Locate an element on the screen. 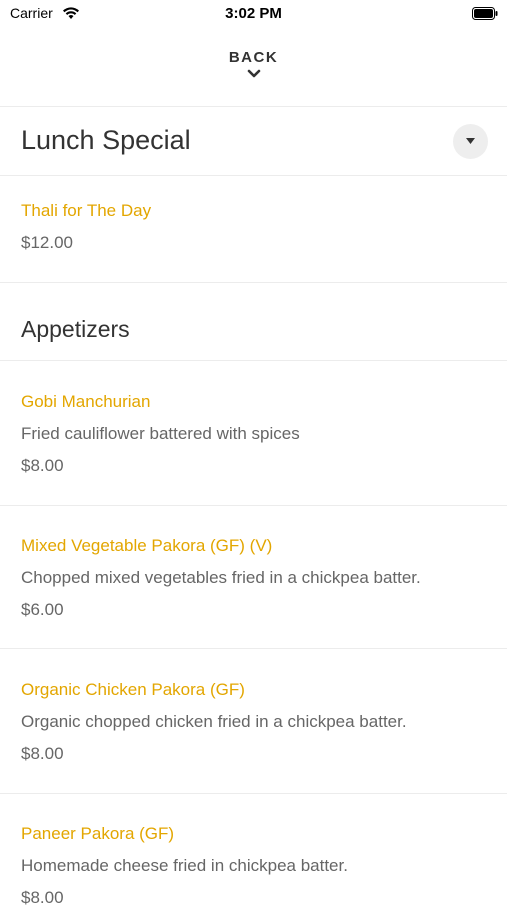 The width and height of the screenshot is (507, 908). menu-item-name: Gobi Manchurian is located at coordinates (86, 401).